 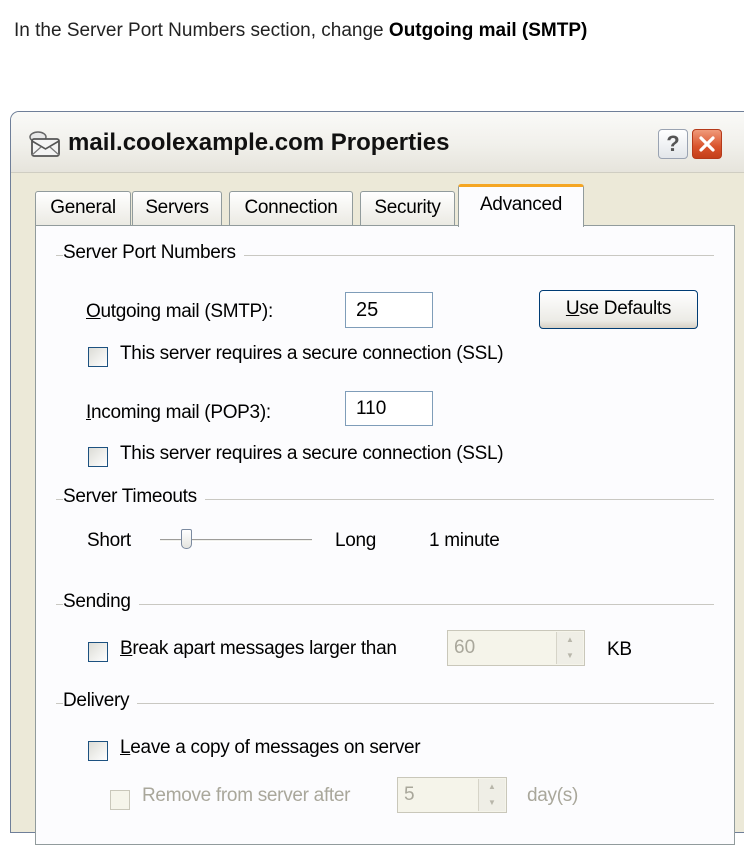 I want to click on outgoing-ssl-checkbox, so click(x=98, y=357).